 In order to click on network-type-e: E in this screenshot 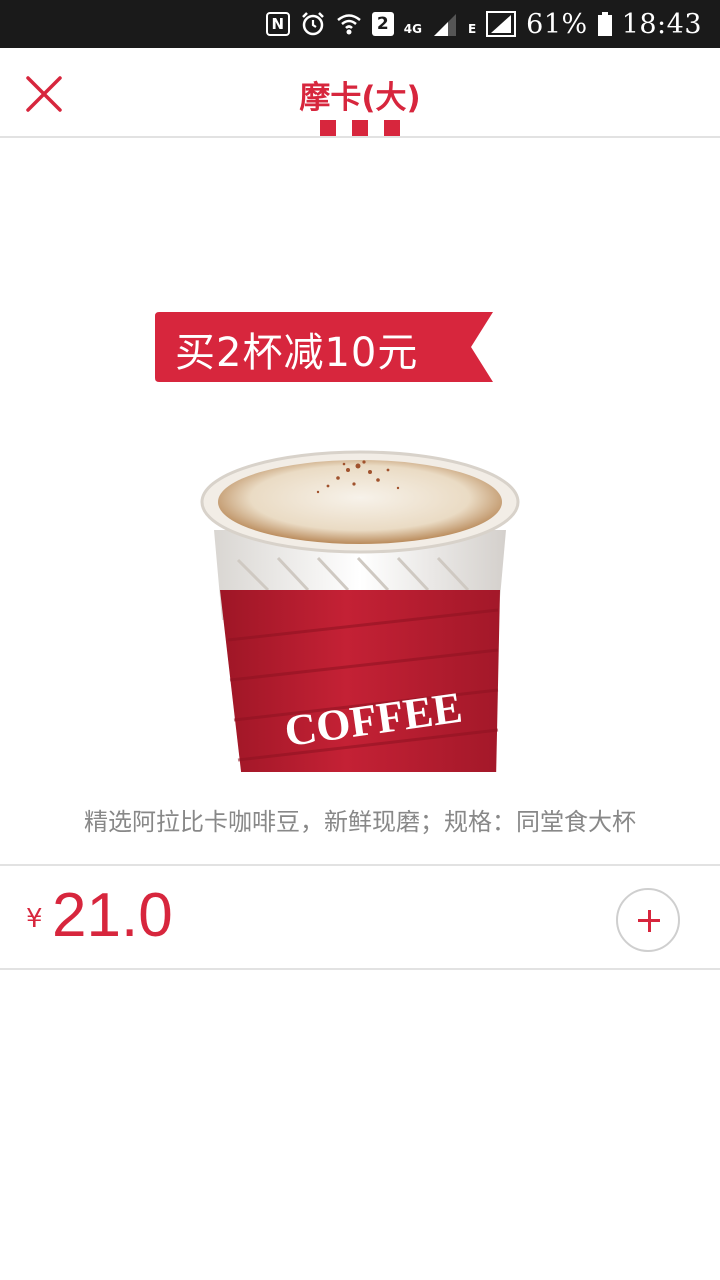, I will do `click(472, 29)`.